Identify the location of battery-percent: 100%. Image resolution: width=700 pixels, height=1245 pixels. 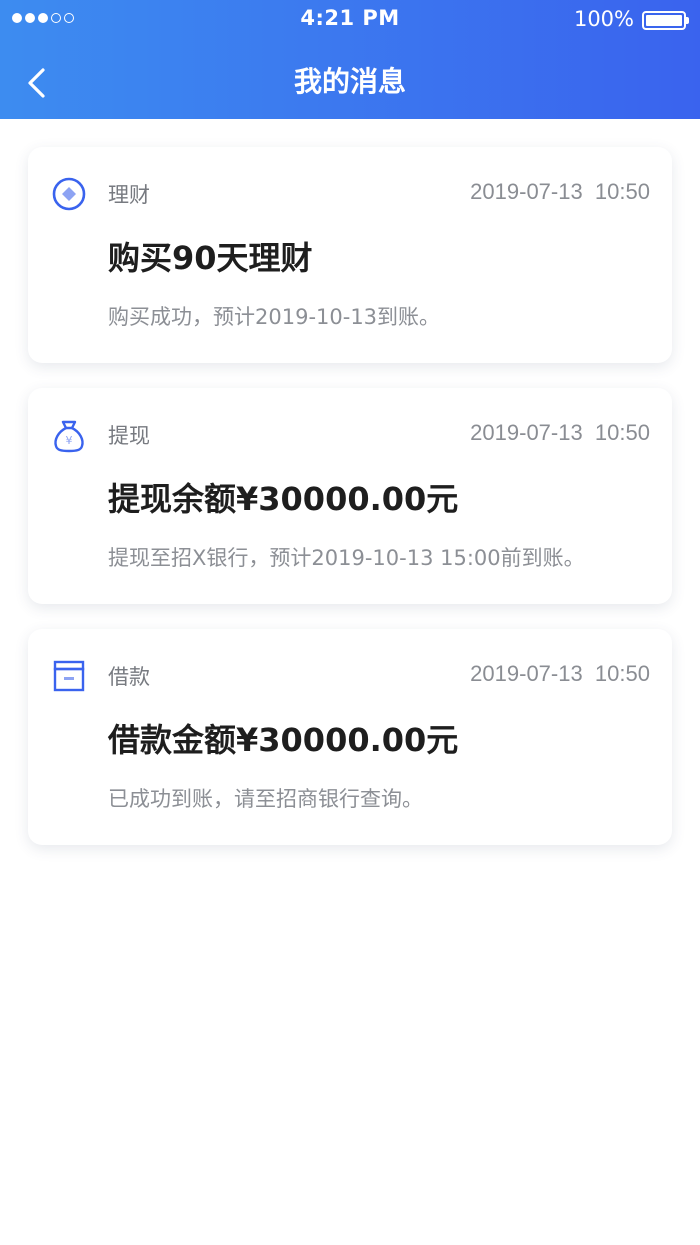
(603, 19).